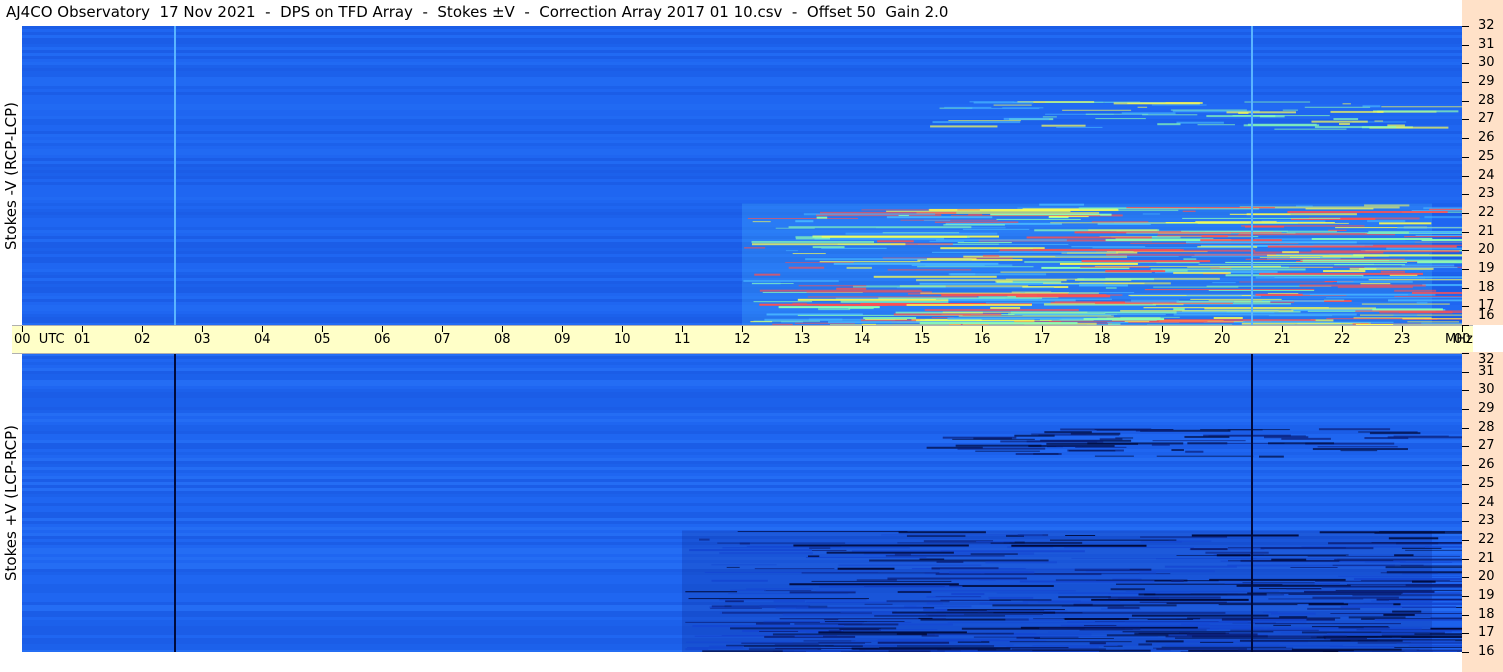 Image resolution: width=1503 pixels, height=672 pixels. I want to click on utc-tick-label: 10, so click(622, 339).